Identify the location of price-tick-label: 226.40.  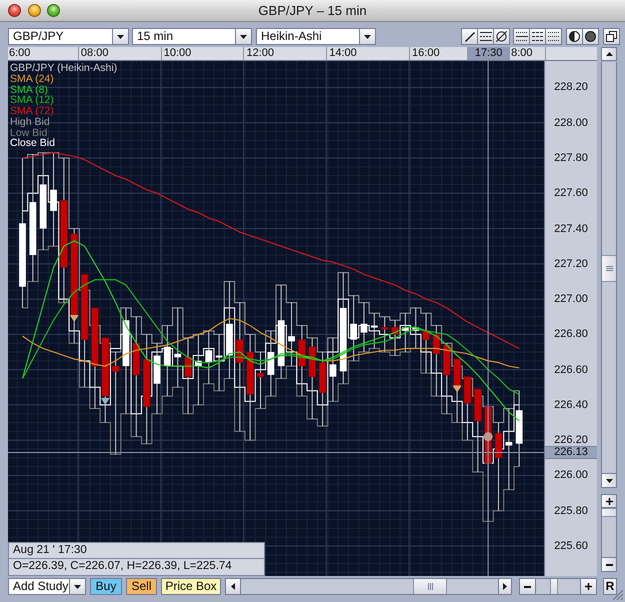
(571, 404).